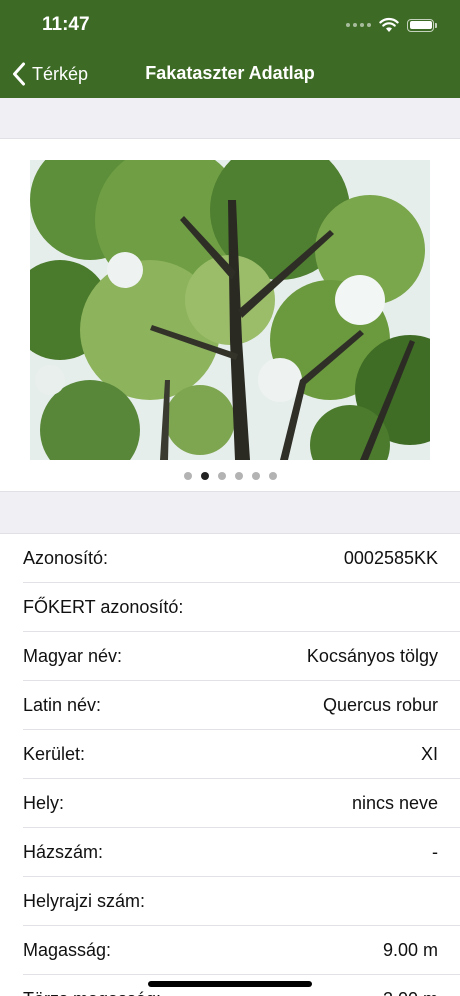 Image resolution: width=460 pixels, height=996 pixels. Describe the element at coordinates (66, 24) in the screenshot. I see `status-time: 11:47` at that location.